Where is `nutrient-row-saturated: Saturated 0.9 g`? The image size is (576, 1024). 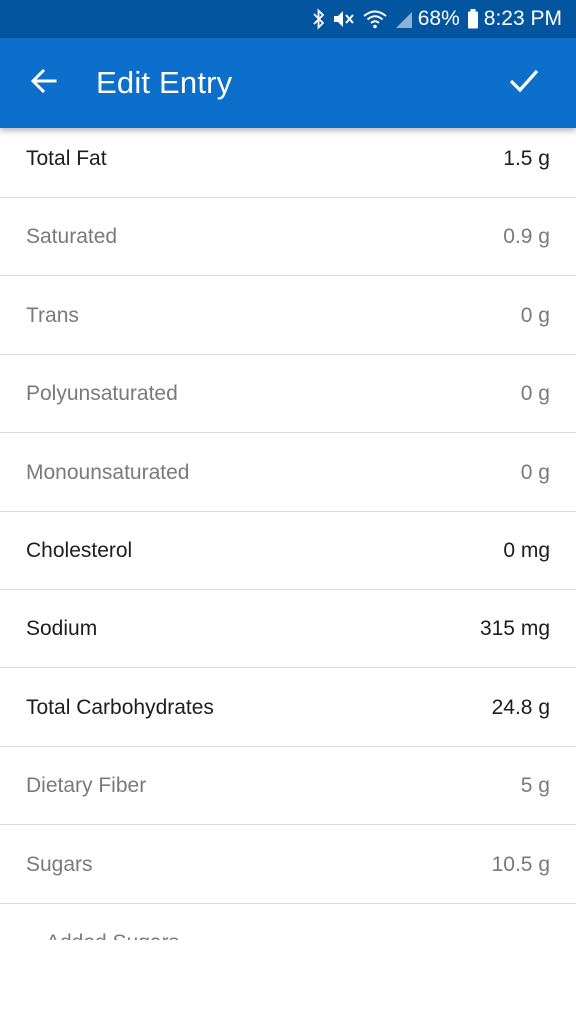 nutrient-row-saturated: Saturated 0.9 g is located at coordinates (288, 237).